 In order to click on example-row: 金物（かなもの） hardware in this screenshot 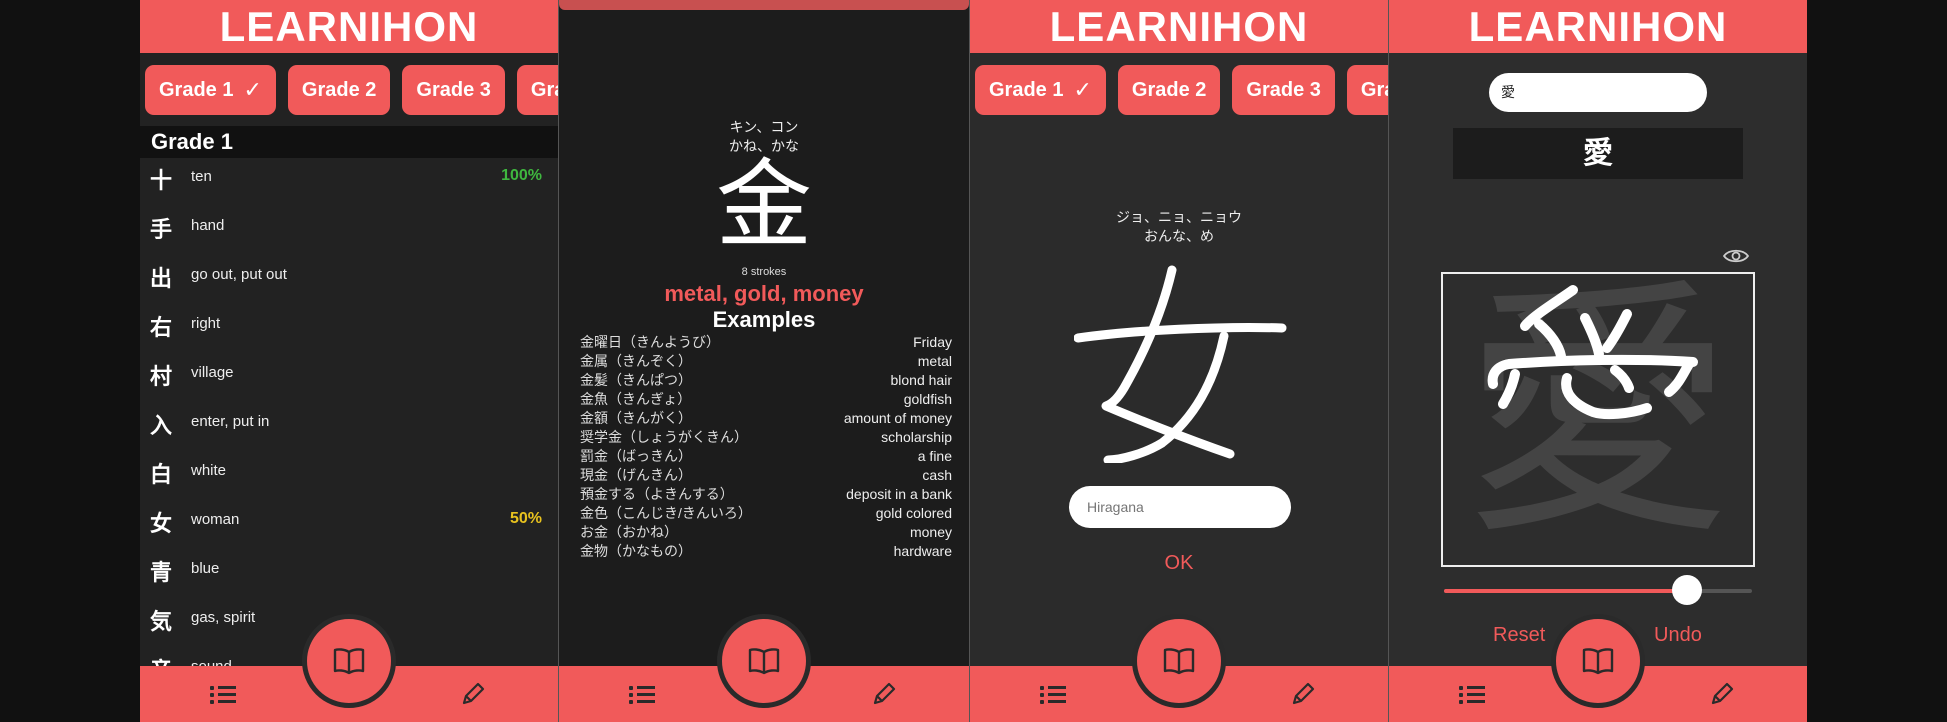, I will do `click(766, 551)`.